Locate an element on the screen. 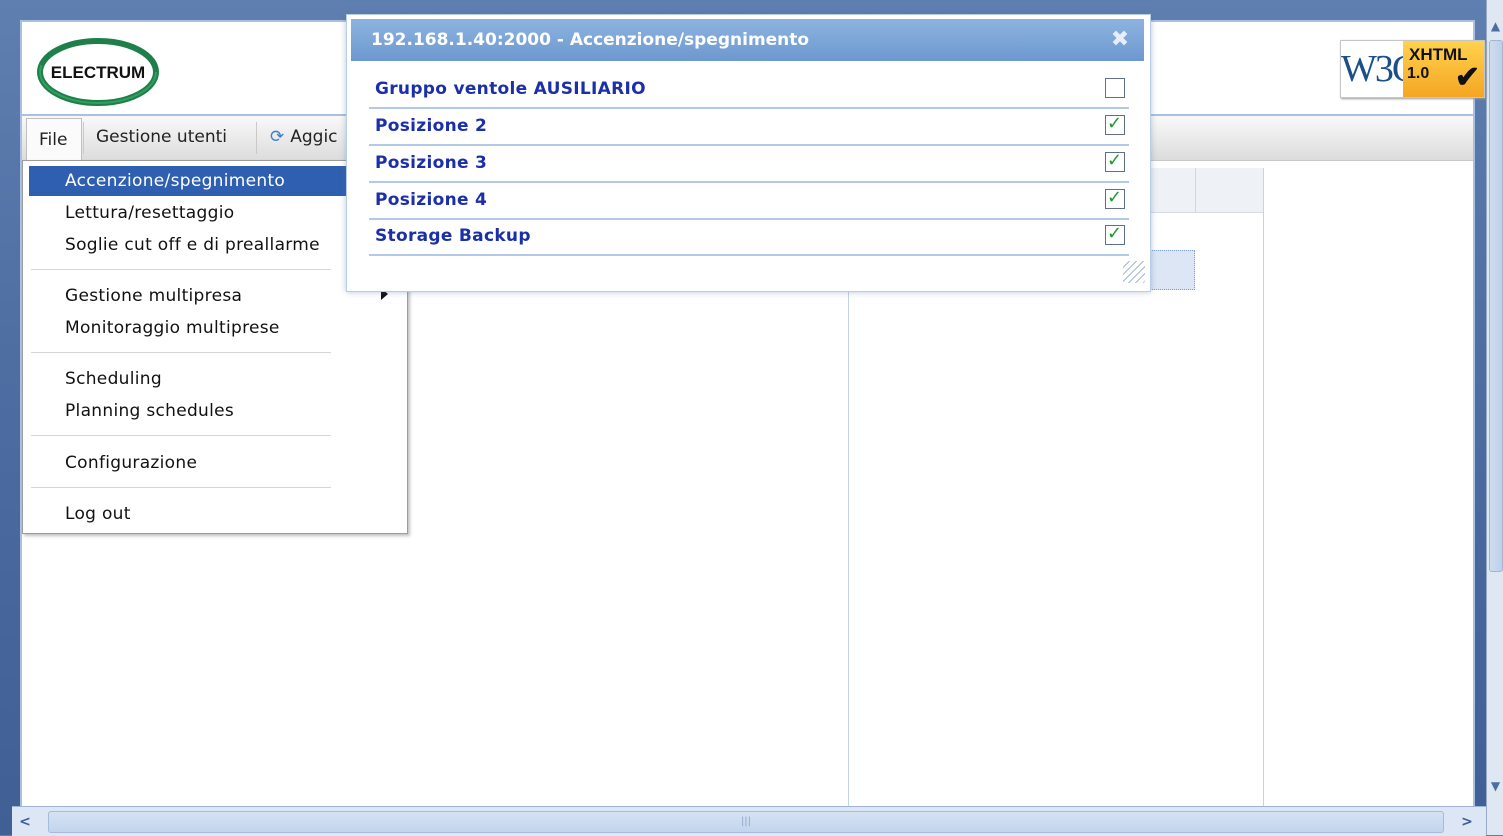 Image resolution: width=1503 pixels, height=836 pixels. menu-item-gestione-multipresa: Gestione multipresa is located at coordinates (209, 296).